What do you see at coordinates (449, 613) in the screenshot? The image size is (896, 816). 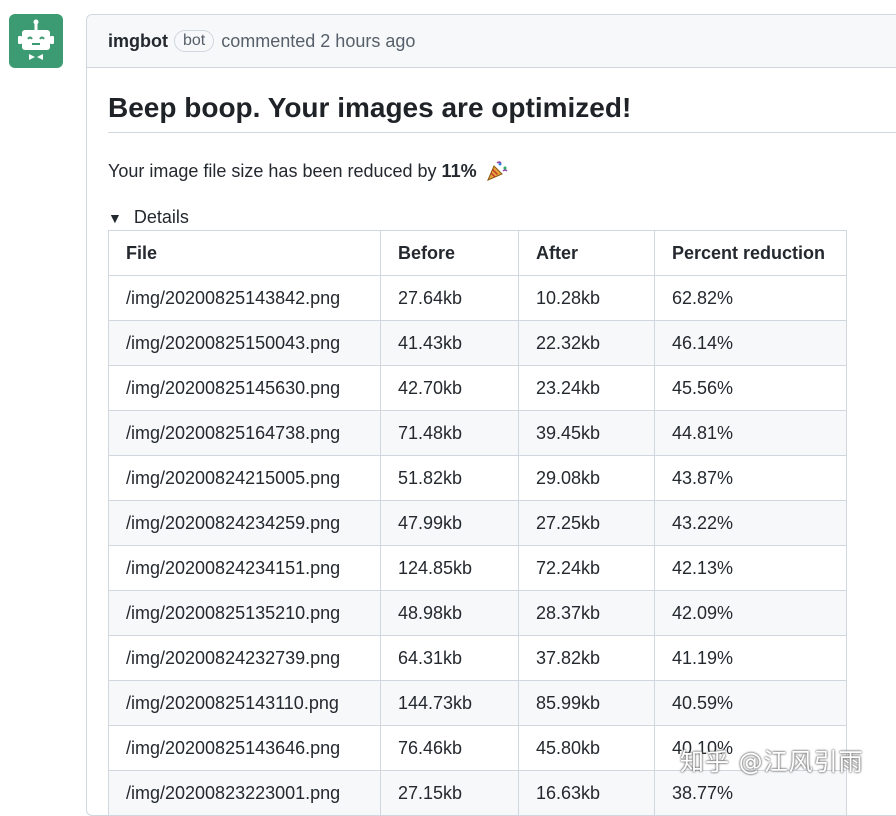 I see `cell-before: 48.98kb` at bounding box center [449, 613].